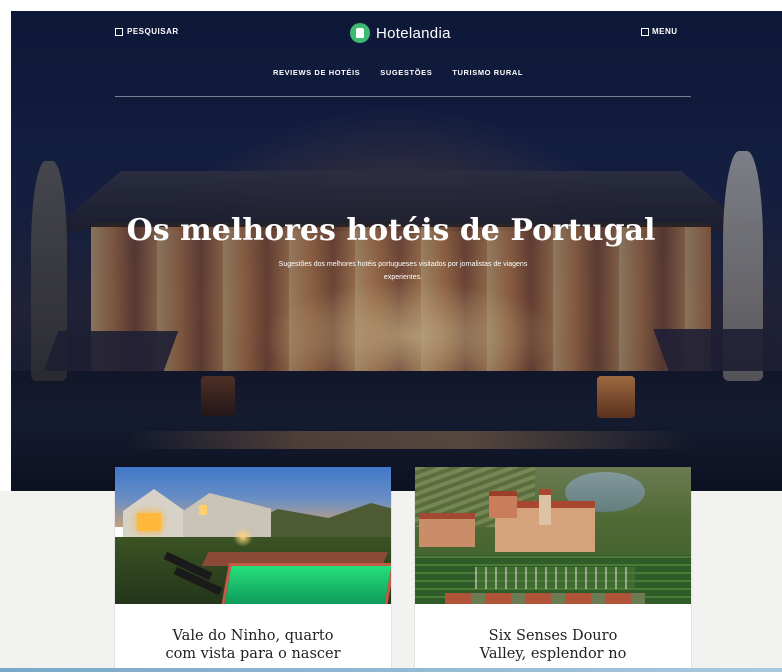 The image size is (782, 672). Describe the element at coordinates (403, 96) in the screenshot. I see `nav-divider` at that location.